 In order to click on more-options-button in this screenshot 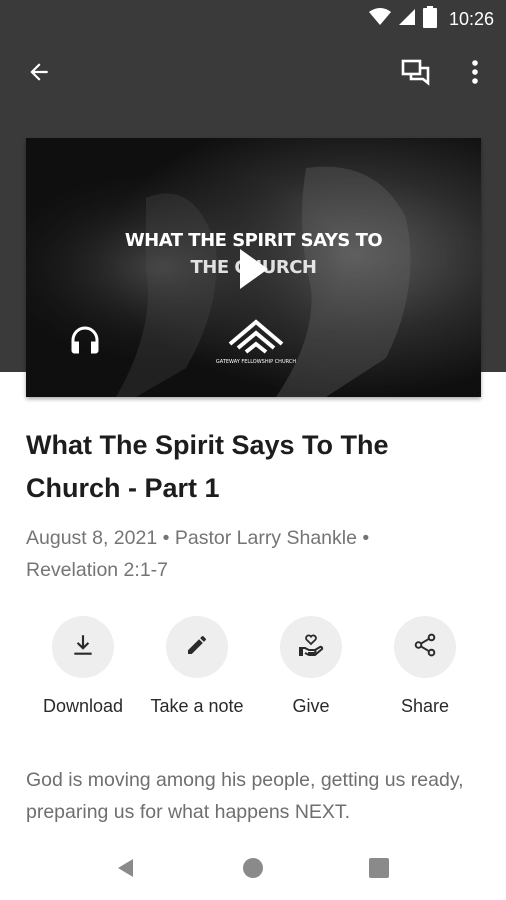, I will do `click(475, 74)`.